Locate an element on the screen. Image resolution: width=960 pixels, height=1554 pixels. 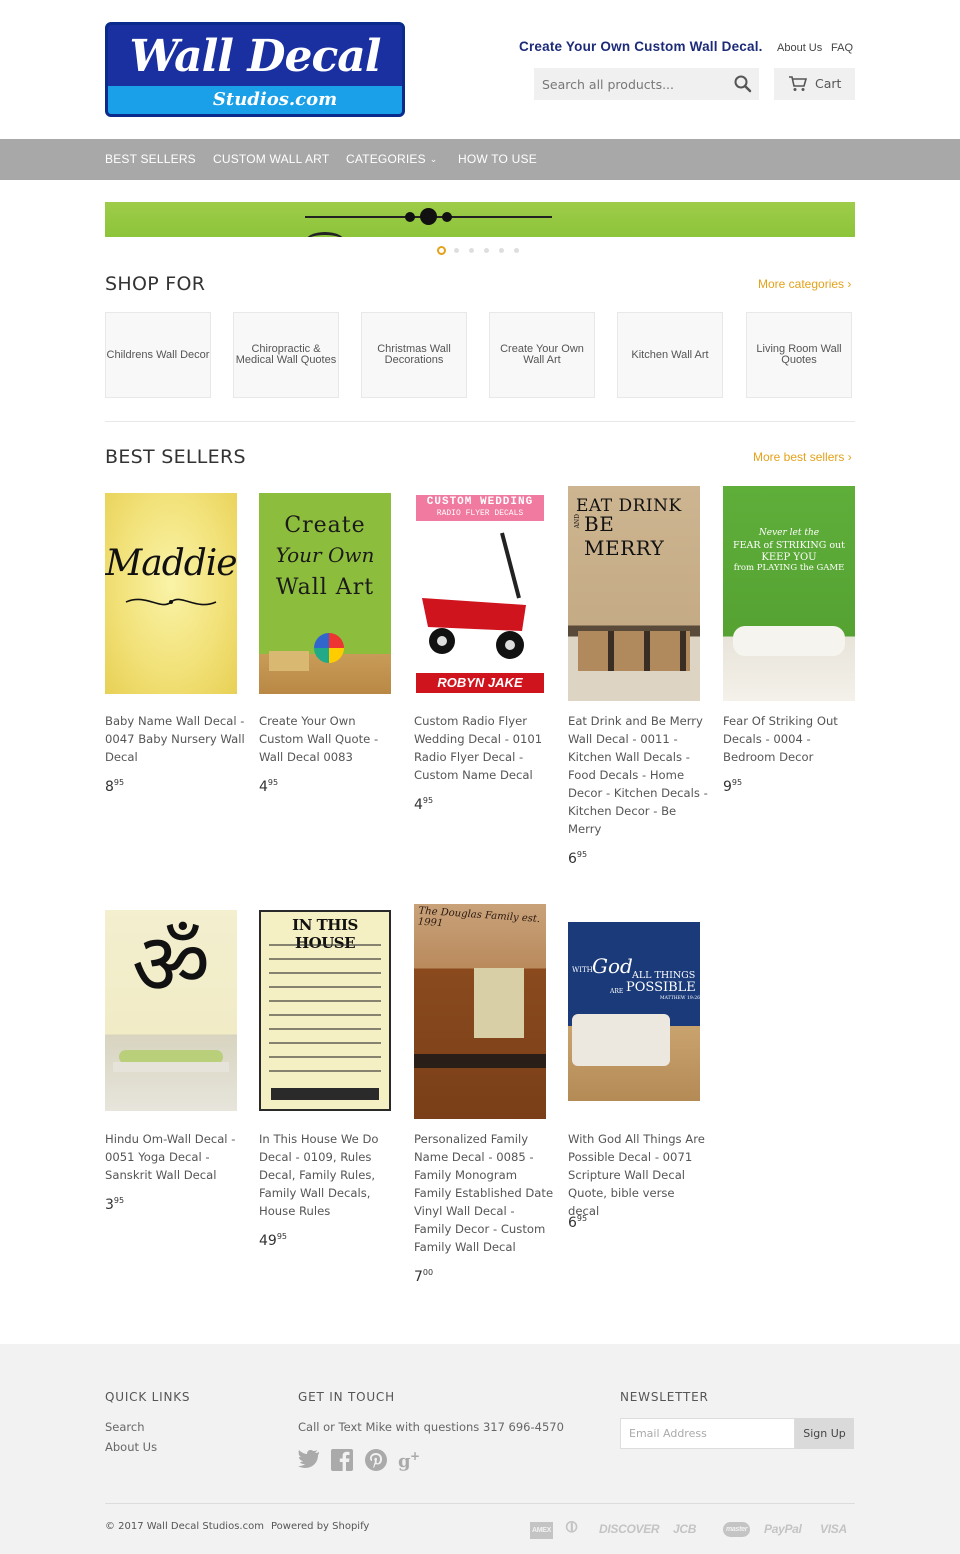
price-dollars: 7 is located at coordinates (418, 1277).